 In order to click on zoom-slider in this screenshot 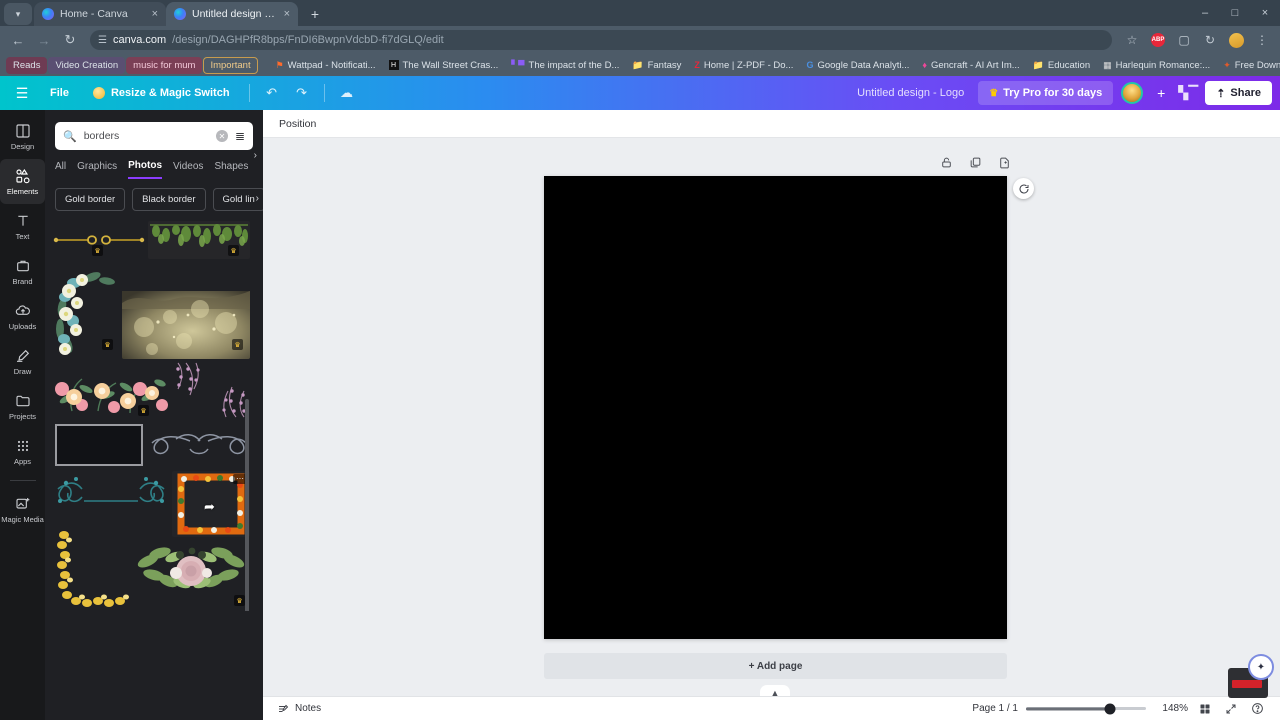, I will do `click(1086, 709)`.